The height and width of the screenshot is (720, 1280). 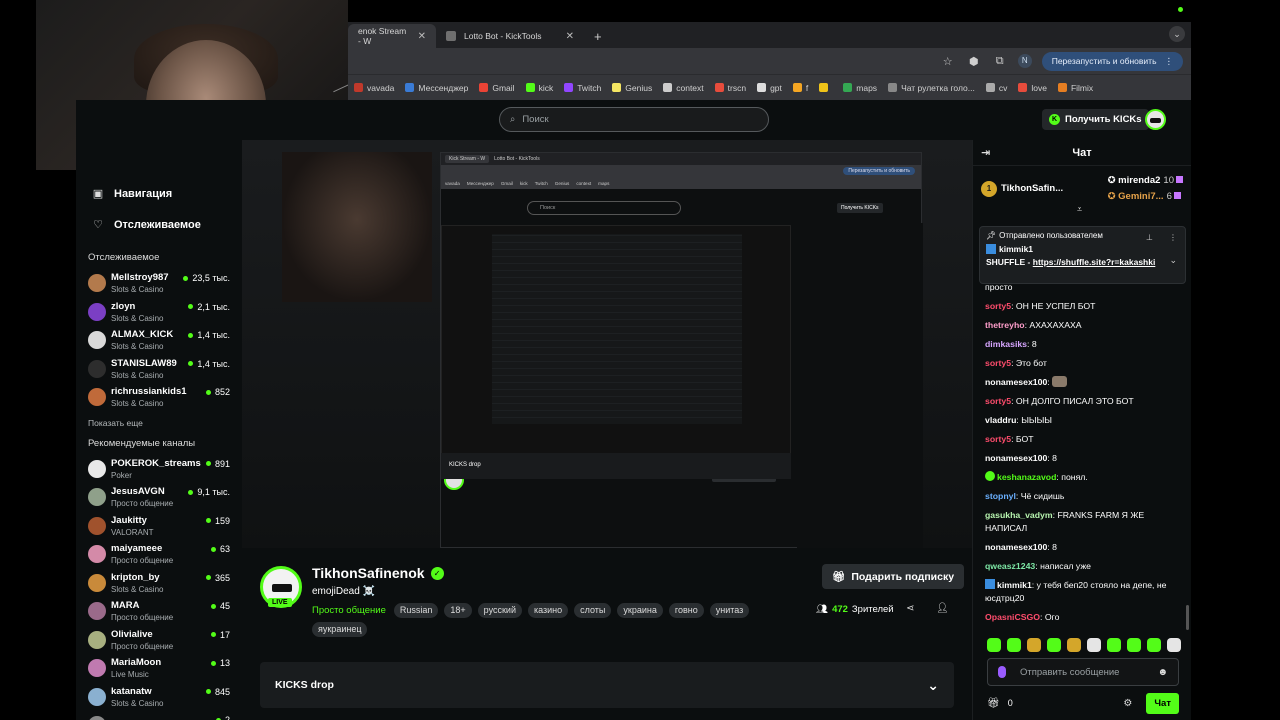 I want to click on gift-subscription-button: 🎁︎ Подарить подписку, so click(x=893, y=576).